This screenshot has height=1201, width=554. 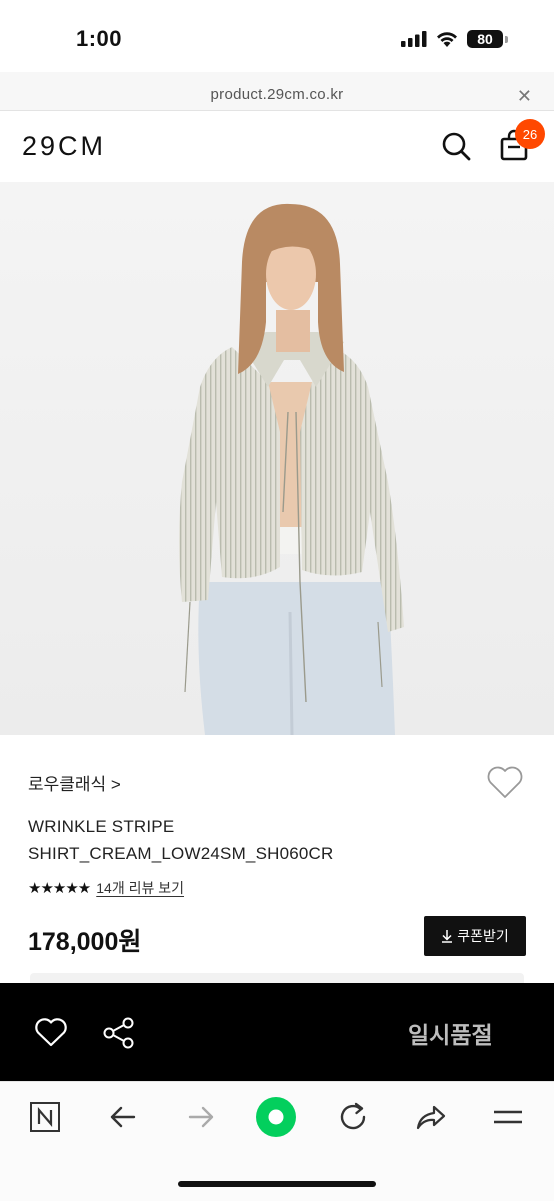 I want to click on coupon-label: 쿠폰받기, so click(x=483, y=936).